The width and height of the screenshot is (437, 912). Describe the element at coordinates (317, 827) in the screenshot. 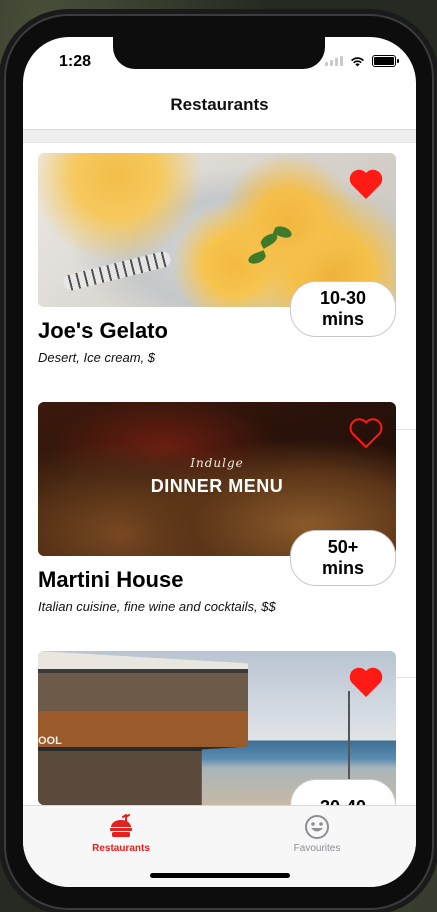

I see `smiley-face-icon` at that location.